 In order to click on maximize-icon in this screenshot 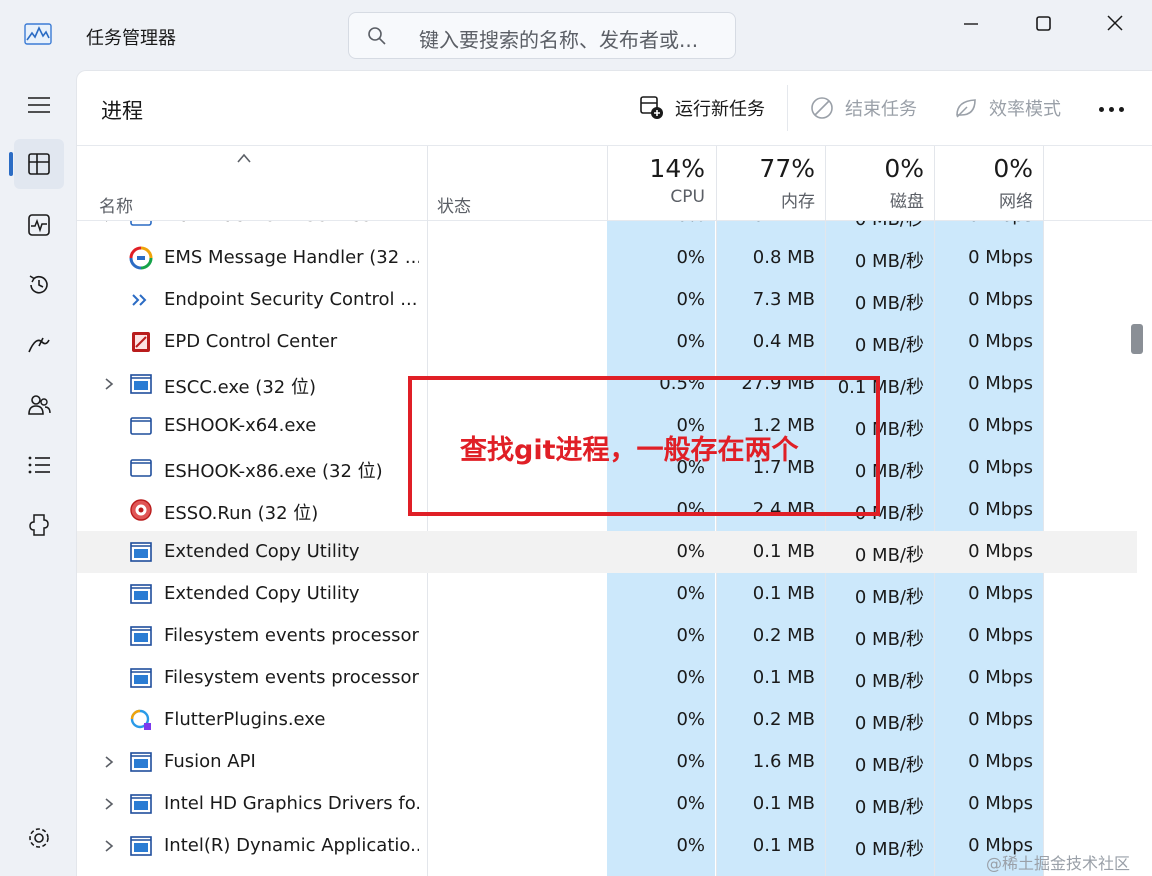, I will do `click(1043, 24)`.